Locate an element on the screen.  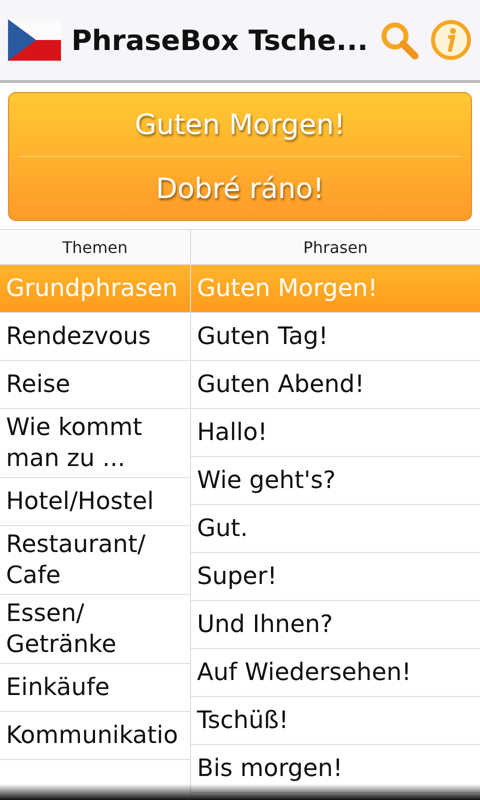
column-header: Phrasen is located at coordinates (335, 247).